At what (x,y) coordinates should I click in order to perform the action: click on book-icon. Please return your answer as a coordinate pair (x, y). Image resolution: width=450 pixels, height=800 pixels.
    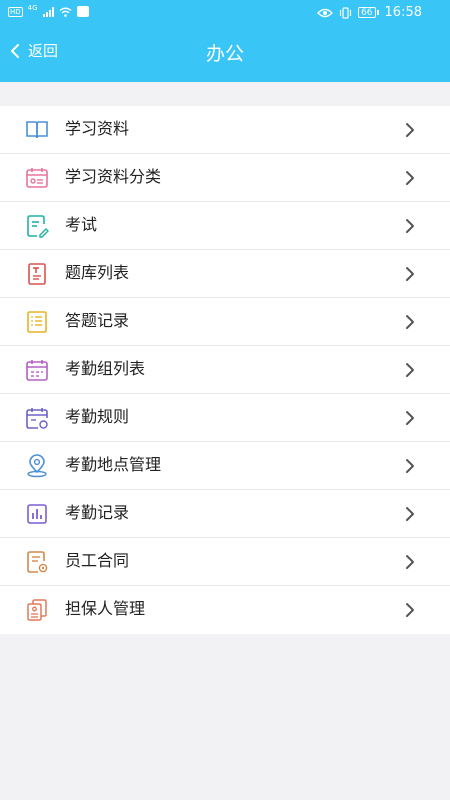
    Looking at the image, I should click on (37, 130).